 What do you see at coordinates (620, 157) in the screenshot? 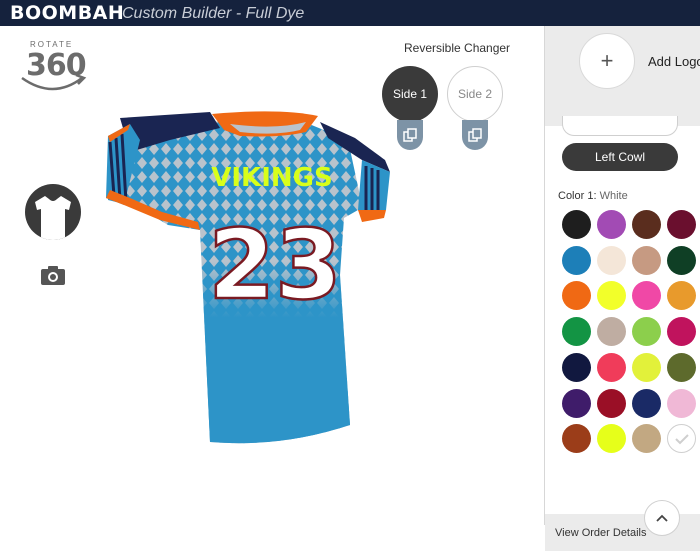
I see `collar-style-button: Left Cowl` at bounding box center [620, 157].